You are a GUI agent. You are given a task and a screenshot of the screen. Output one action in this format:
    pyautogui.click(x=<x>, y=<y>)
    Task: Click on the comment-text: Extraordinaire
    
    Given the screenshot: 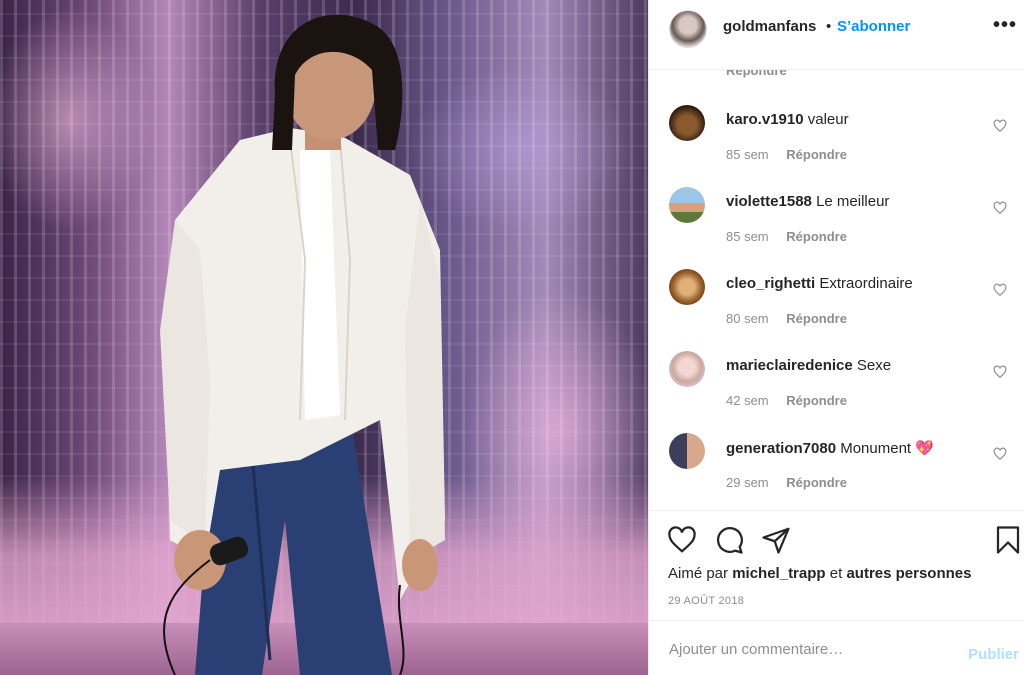 What is the action you would take?
    pyautogui.click(x=866, y=283)
    